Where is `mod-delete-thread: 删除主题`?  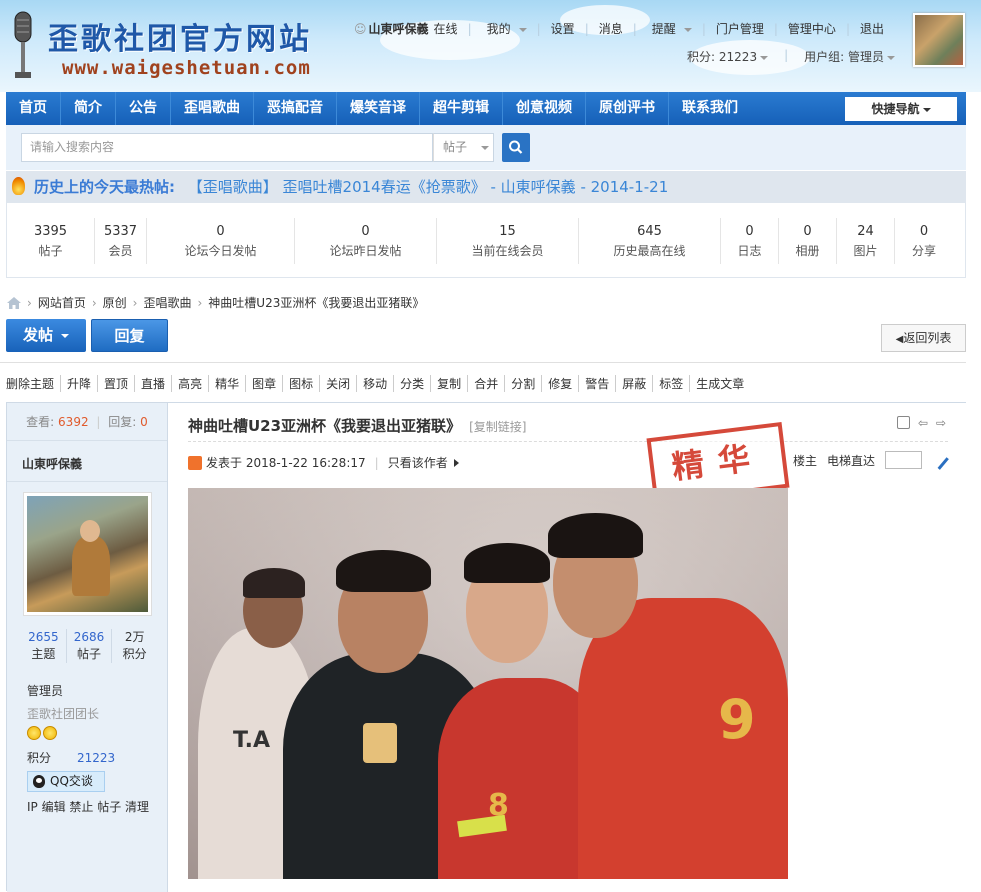 mod-delete-thread: 删除主题 is located at coordinates (33, 383).